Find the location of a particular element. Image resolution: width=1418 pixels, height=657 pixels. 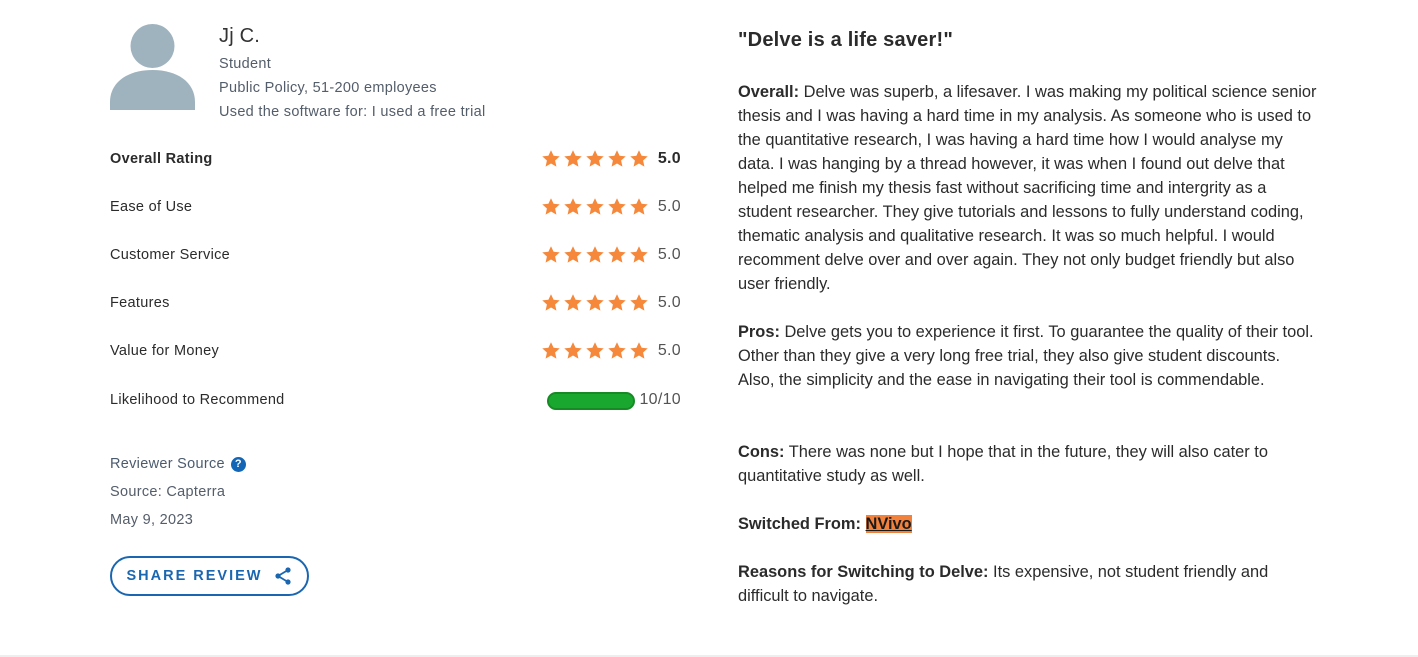

recommend-row: Likelihood to Recommend 10/10 is located at coordinates (397, 401).